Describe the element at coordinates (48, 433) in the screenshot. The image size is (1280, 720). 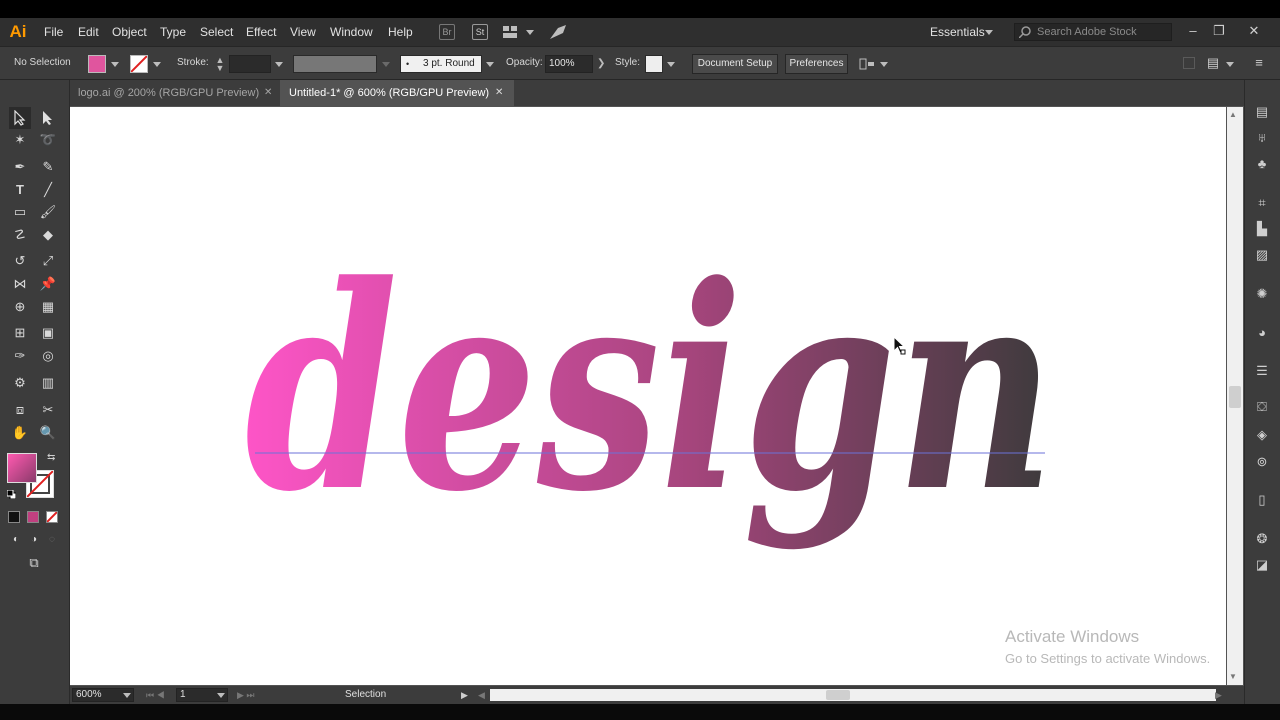
I see `zoom-tool-icon: 🔍` at that location.